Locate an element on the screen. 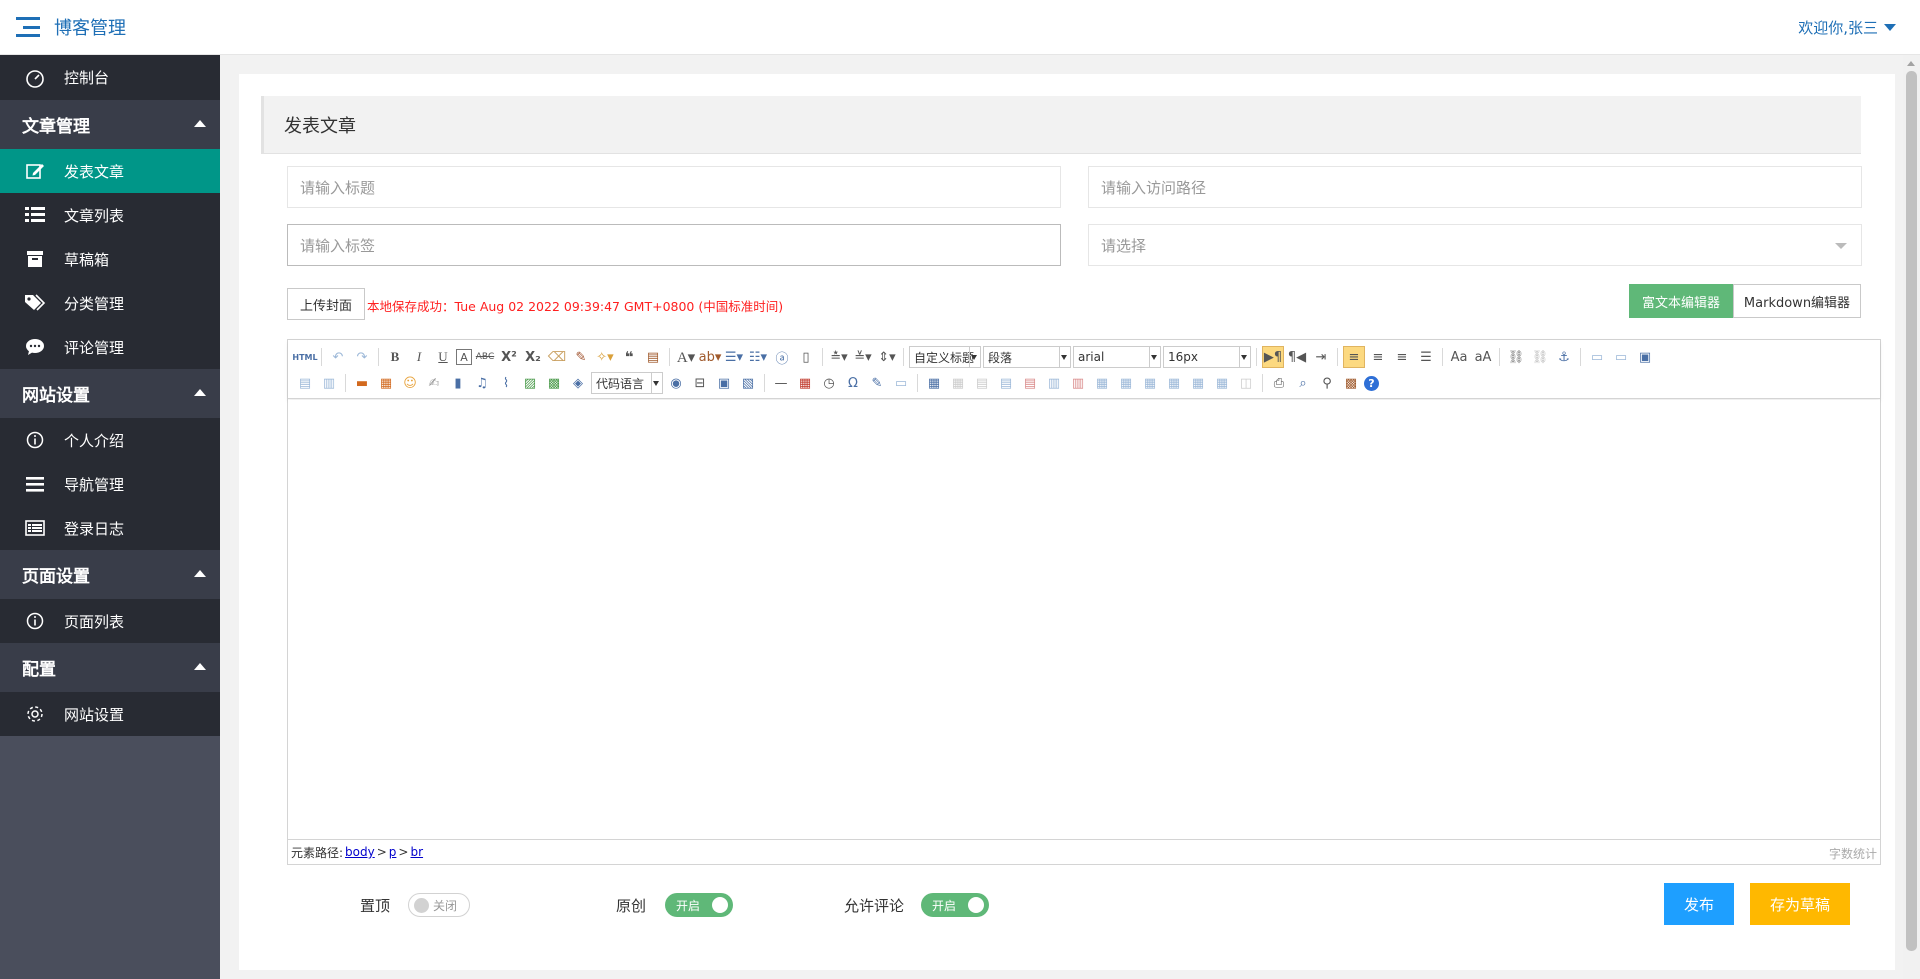  path-input: 请输入访问路径 is located at coordinates (1475, 187).